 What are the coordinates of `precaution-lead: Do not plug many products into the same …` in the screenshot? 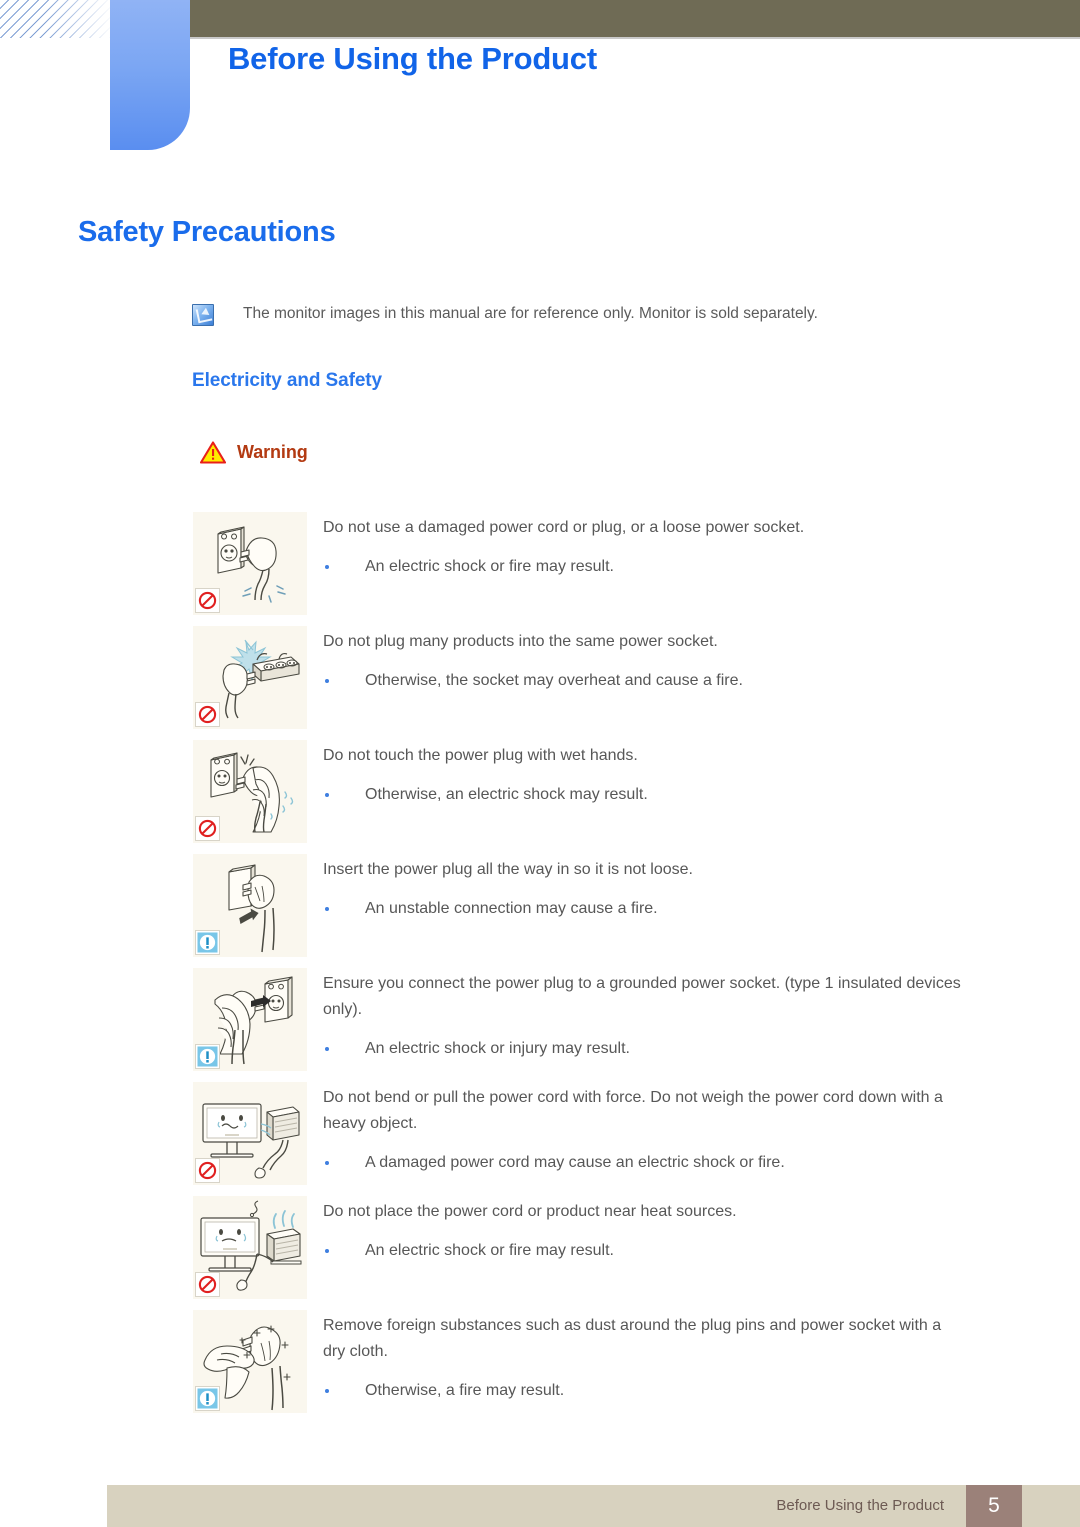 It's located at (520, 641).